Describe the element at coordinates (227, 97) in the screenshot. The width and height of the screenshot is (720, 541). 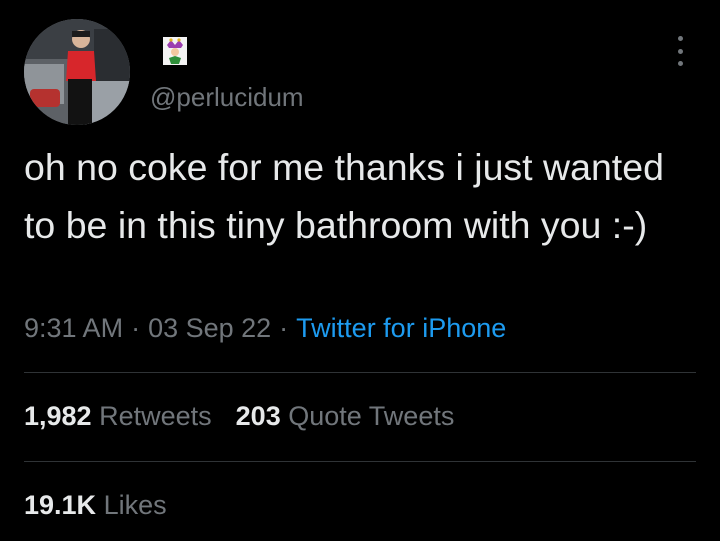
I see `user-handle: @perlucidum` at that location.